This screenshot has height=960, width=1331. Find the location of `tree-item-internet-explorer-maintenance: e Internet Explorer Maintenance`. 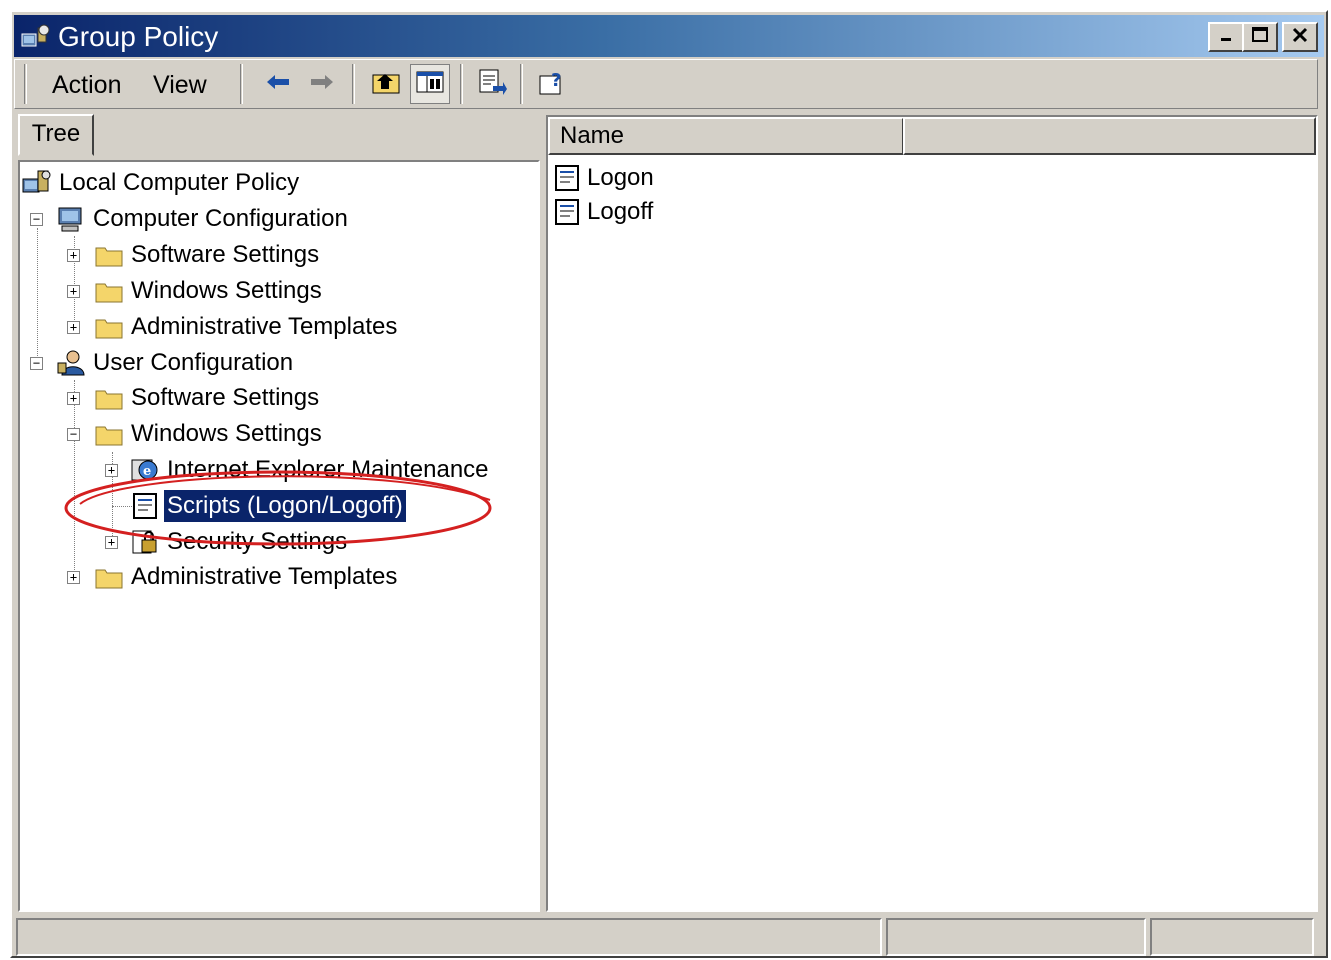

tree-item-internet-explorer-maintenance: e Internet Explorer Maintenance is located at coordinates (311, 470).